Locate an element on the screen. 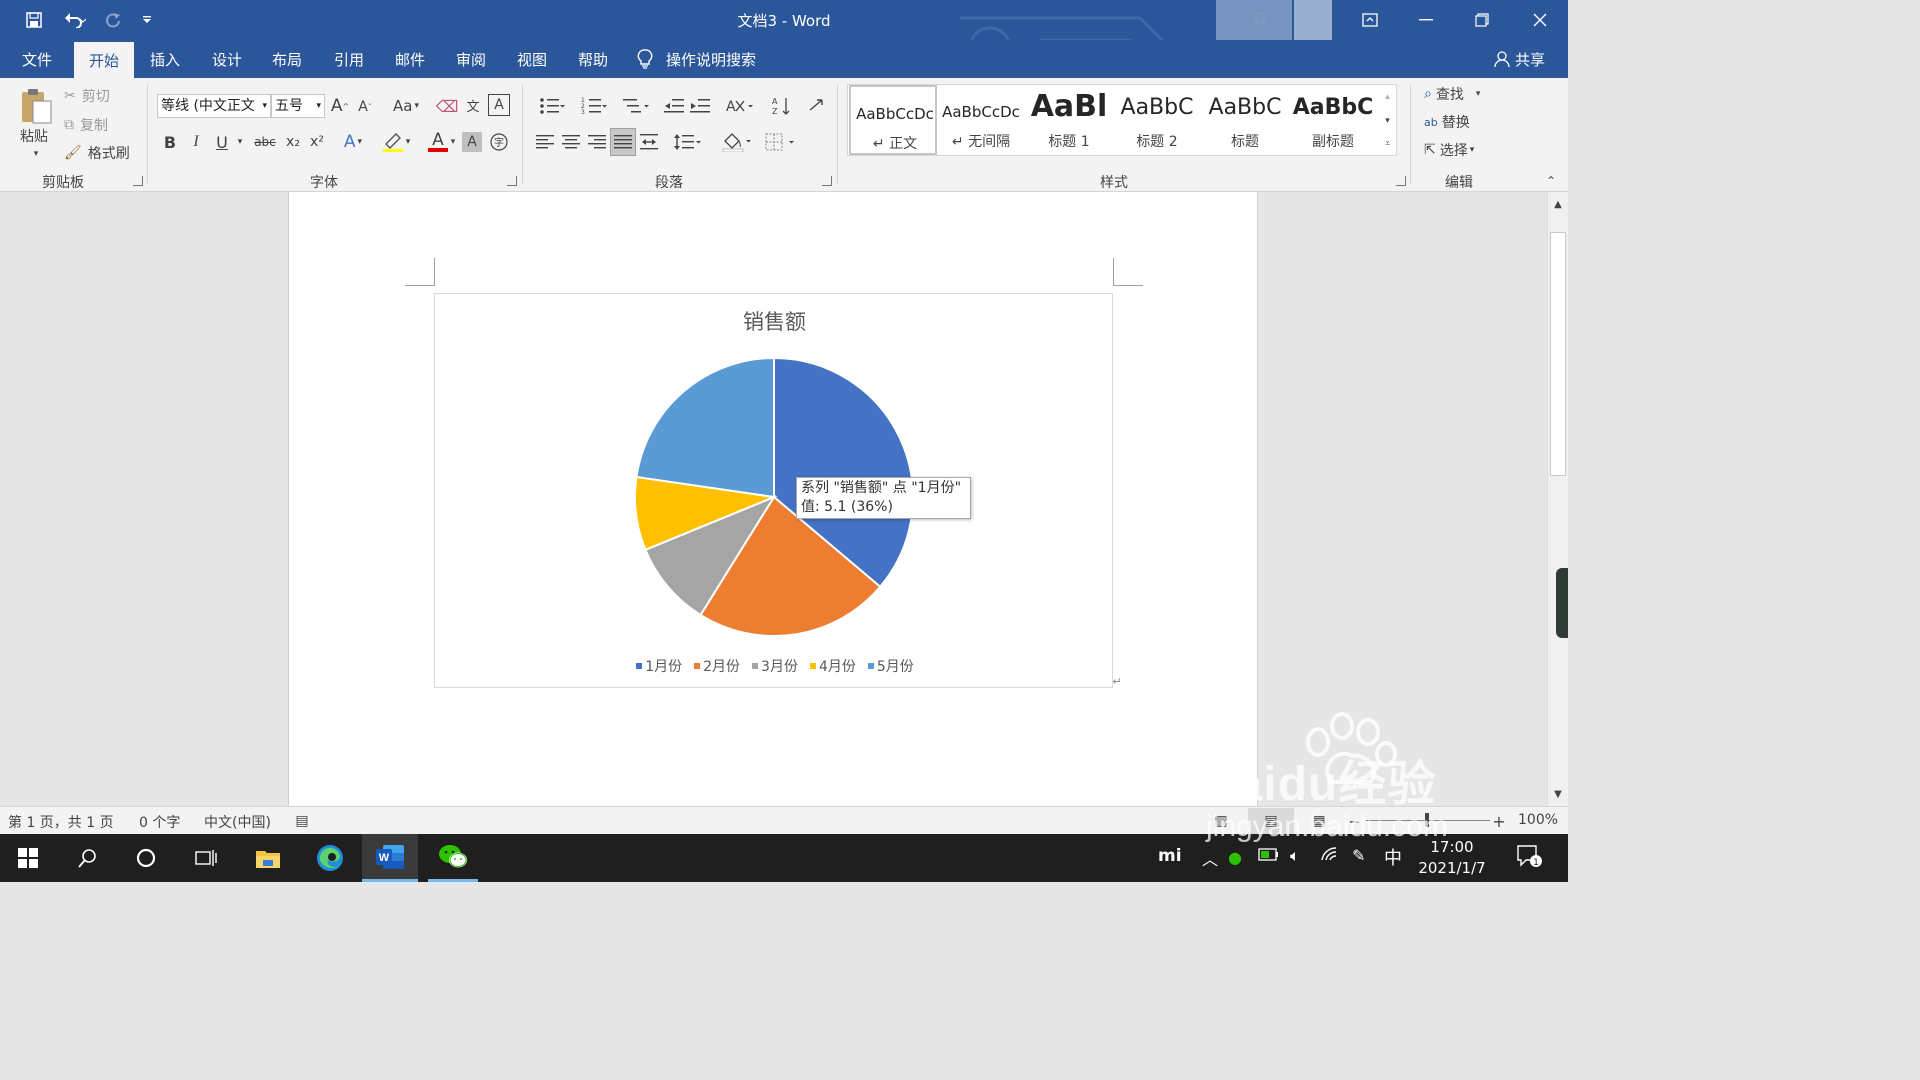 The image size is (1920, 1080). bullets-icon is located at coordinates (552, 106).